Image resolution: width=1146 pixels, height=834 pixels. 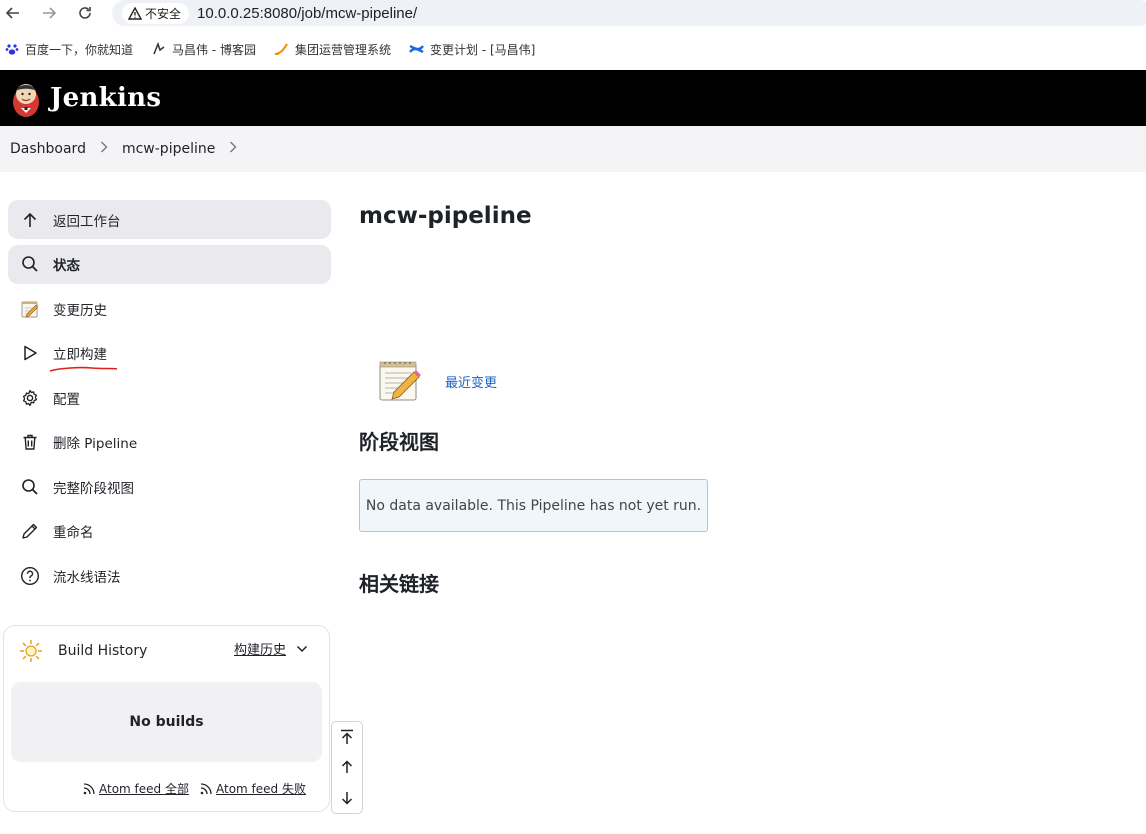 I want to click on bookmark-baidu: 百度一下，你就知道, so click(x=68, y=49).